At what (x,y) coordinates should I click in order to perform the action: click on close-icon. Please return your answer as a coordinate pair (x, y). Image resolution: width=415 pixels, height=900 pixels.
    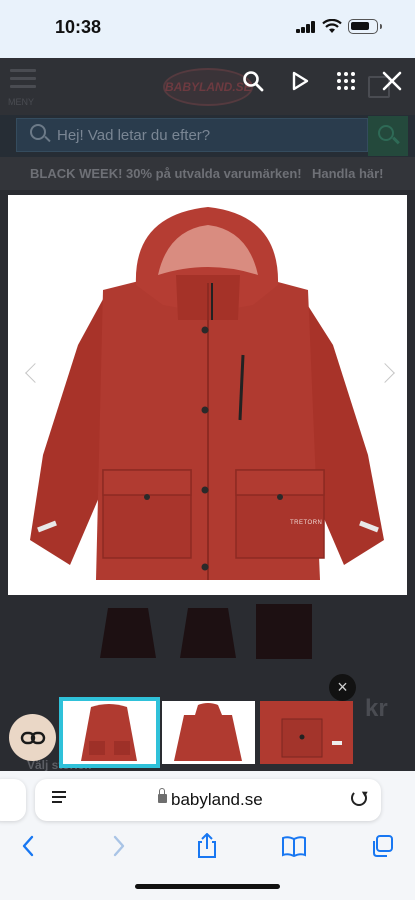
    Looking at the image, I should click on (392, 81).